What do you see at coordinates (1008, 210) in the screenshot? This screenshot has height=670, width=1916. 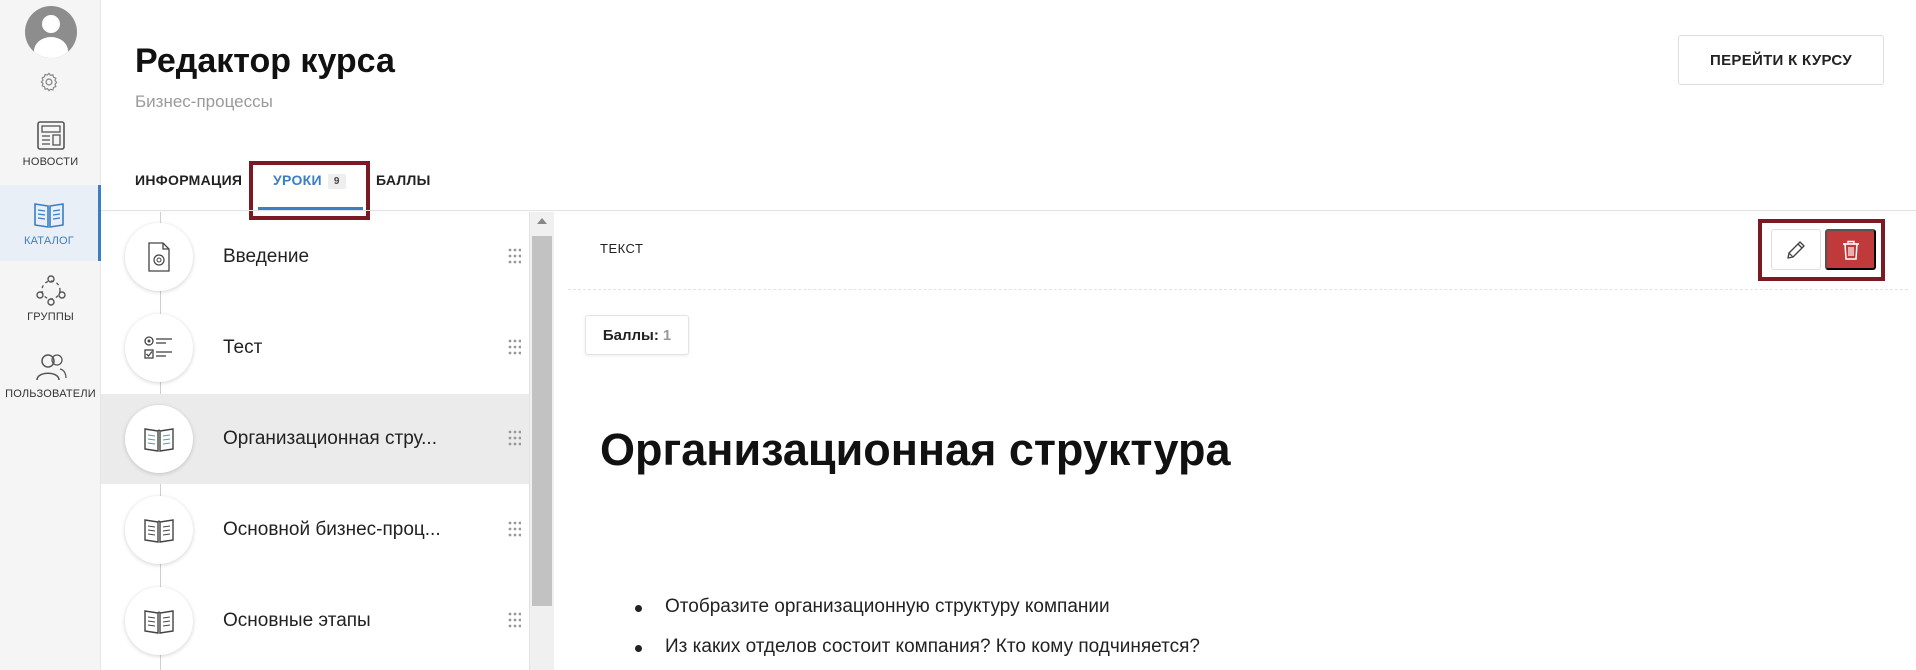 I see `header-divider` at bounding box center [1008, 210].